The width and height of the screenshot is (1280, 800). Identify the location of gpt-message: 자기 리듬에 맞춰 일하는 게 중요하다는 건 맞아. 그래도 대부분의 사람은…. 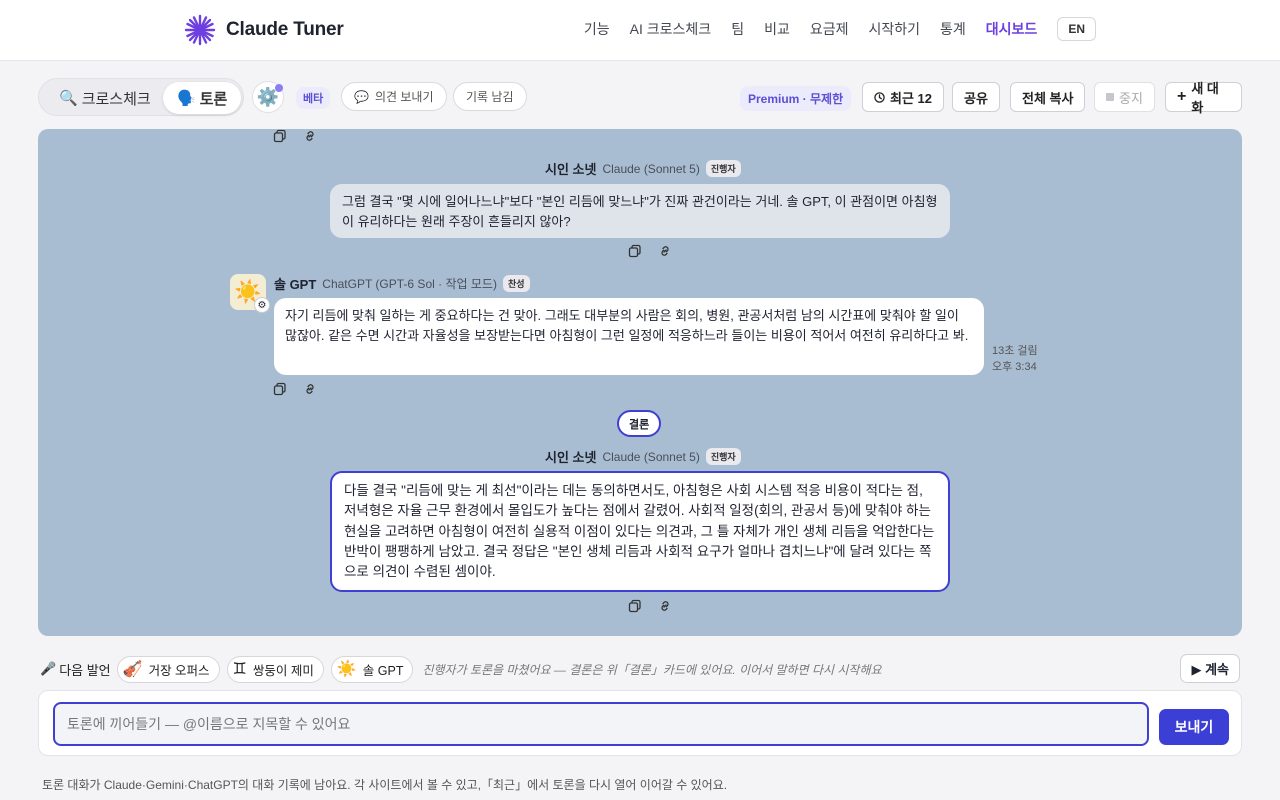
(629, 336).